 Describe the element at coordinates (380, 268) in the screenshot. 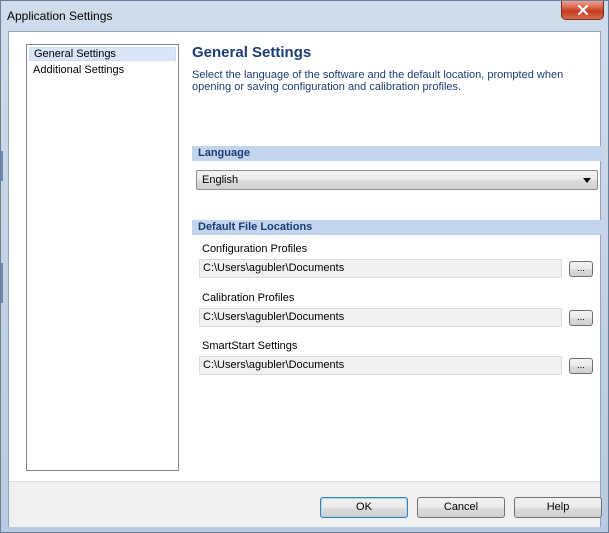

I see `configuration-profiles-path-field: C:\Users\agubler\Documents` at that location.